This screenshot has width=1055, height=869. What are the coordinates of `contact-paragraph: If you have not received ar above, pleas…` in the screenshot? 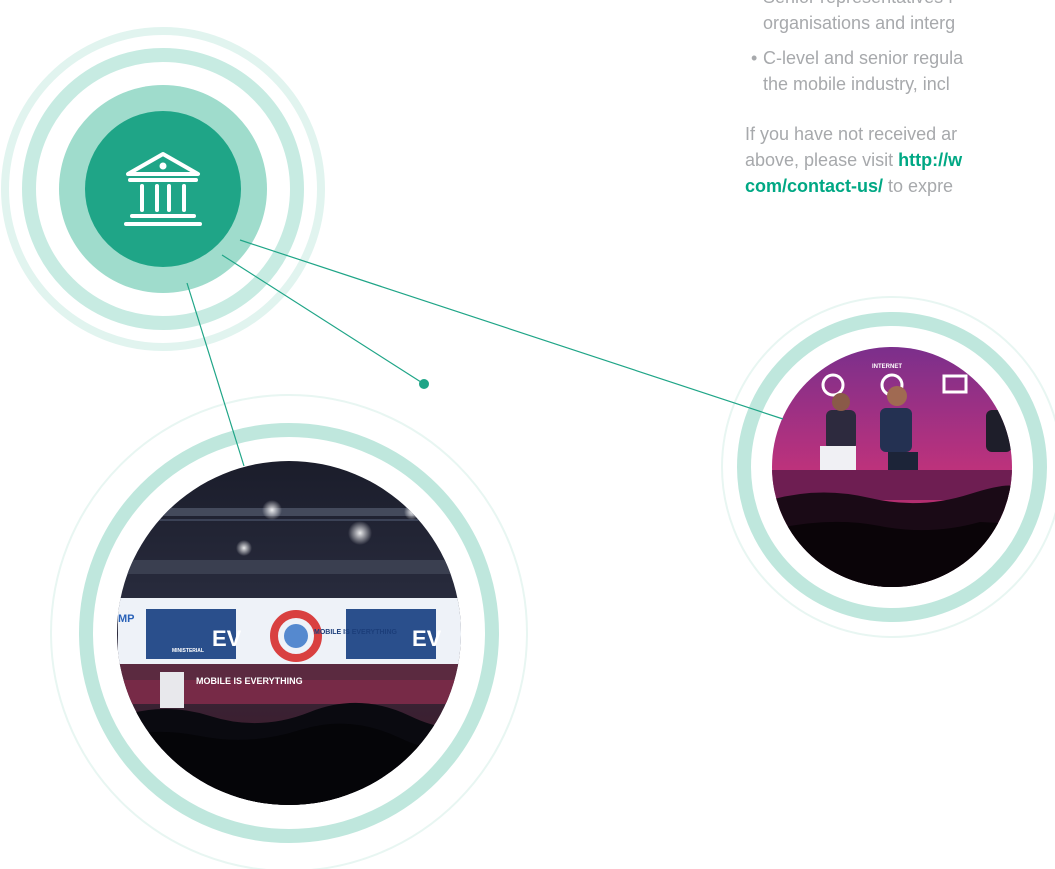 It's located at (900, 160).